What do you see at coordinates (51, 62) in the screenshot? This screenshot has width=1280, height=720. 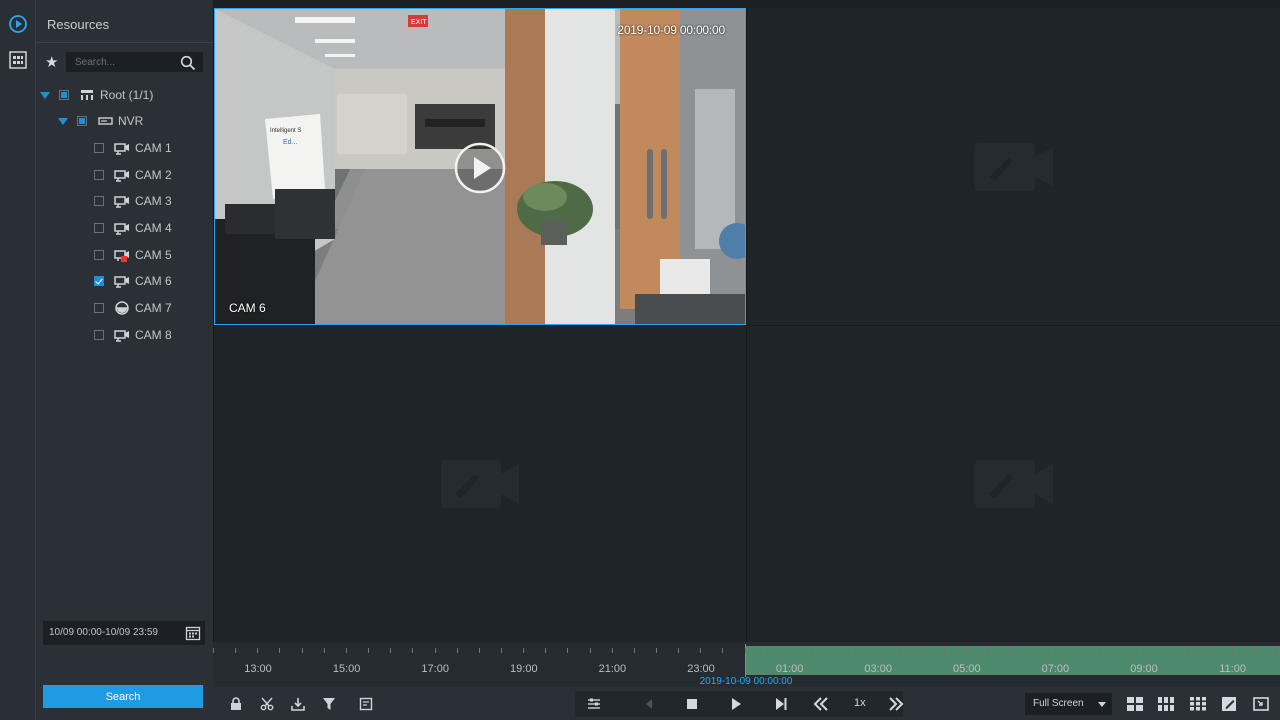 I see `favorites-star-icon: ★` at bounding box center [51, 62].